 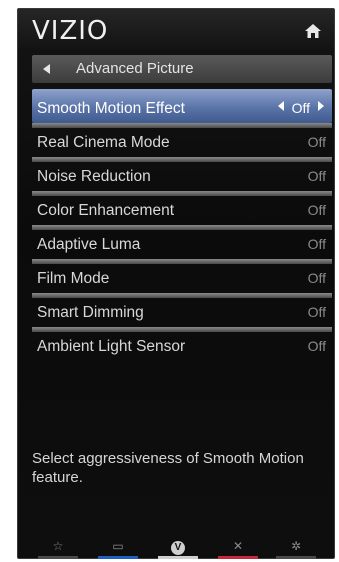 I want to click on gear-button: ✲, so click(x=296, y=548).